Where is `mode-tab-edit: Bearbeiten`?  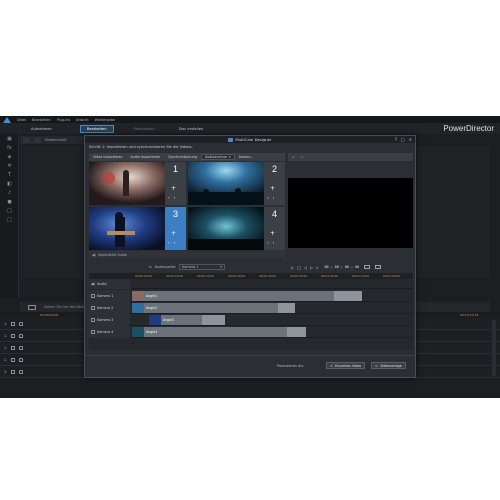 mode-tab-edit: Bearbeiten is located at coordinates (96, 128).